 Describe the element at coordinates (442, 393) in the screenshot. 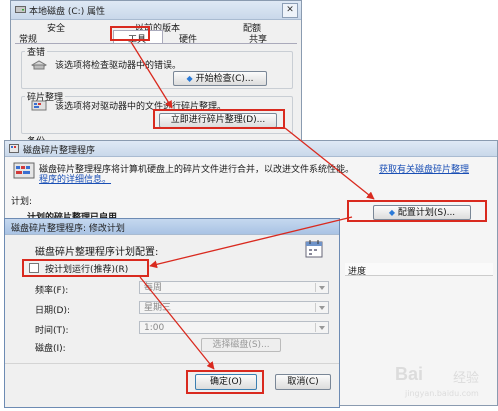

I see `watermark-url: jingyan.baidu.com` at that location.